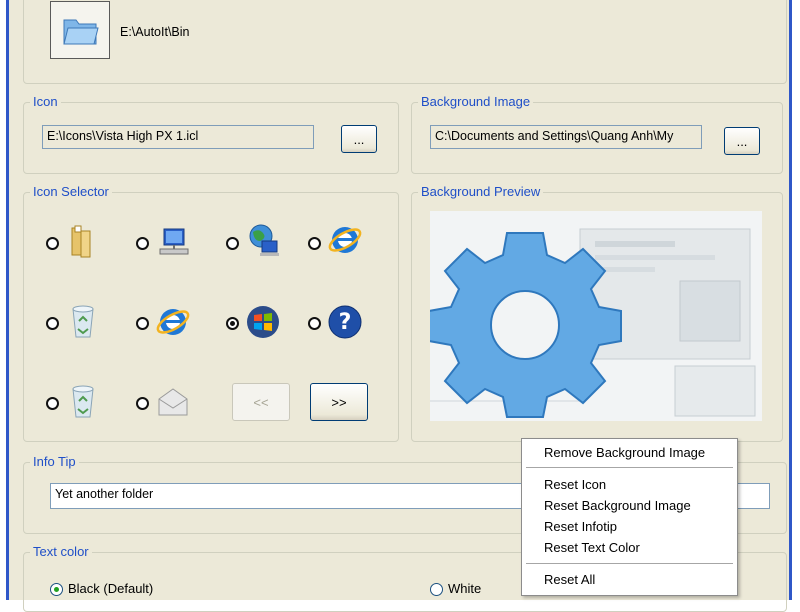  I want to click on menu-item-reset-infotip: Reset Infotip, so click(580, 527).